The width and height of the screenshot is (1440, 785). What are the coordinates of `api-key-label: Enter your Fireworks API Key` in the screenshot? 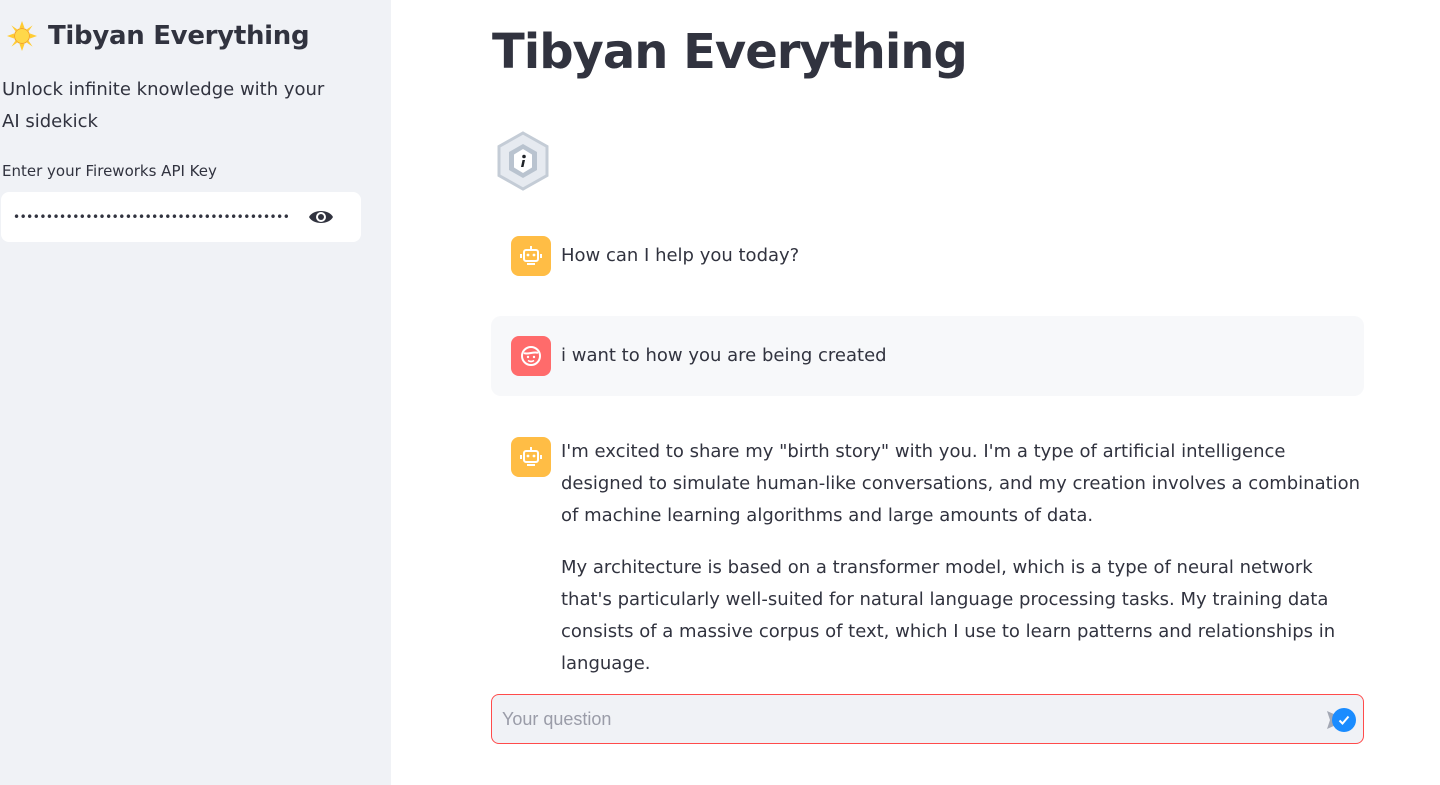 It's located at (109, 171).